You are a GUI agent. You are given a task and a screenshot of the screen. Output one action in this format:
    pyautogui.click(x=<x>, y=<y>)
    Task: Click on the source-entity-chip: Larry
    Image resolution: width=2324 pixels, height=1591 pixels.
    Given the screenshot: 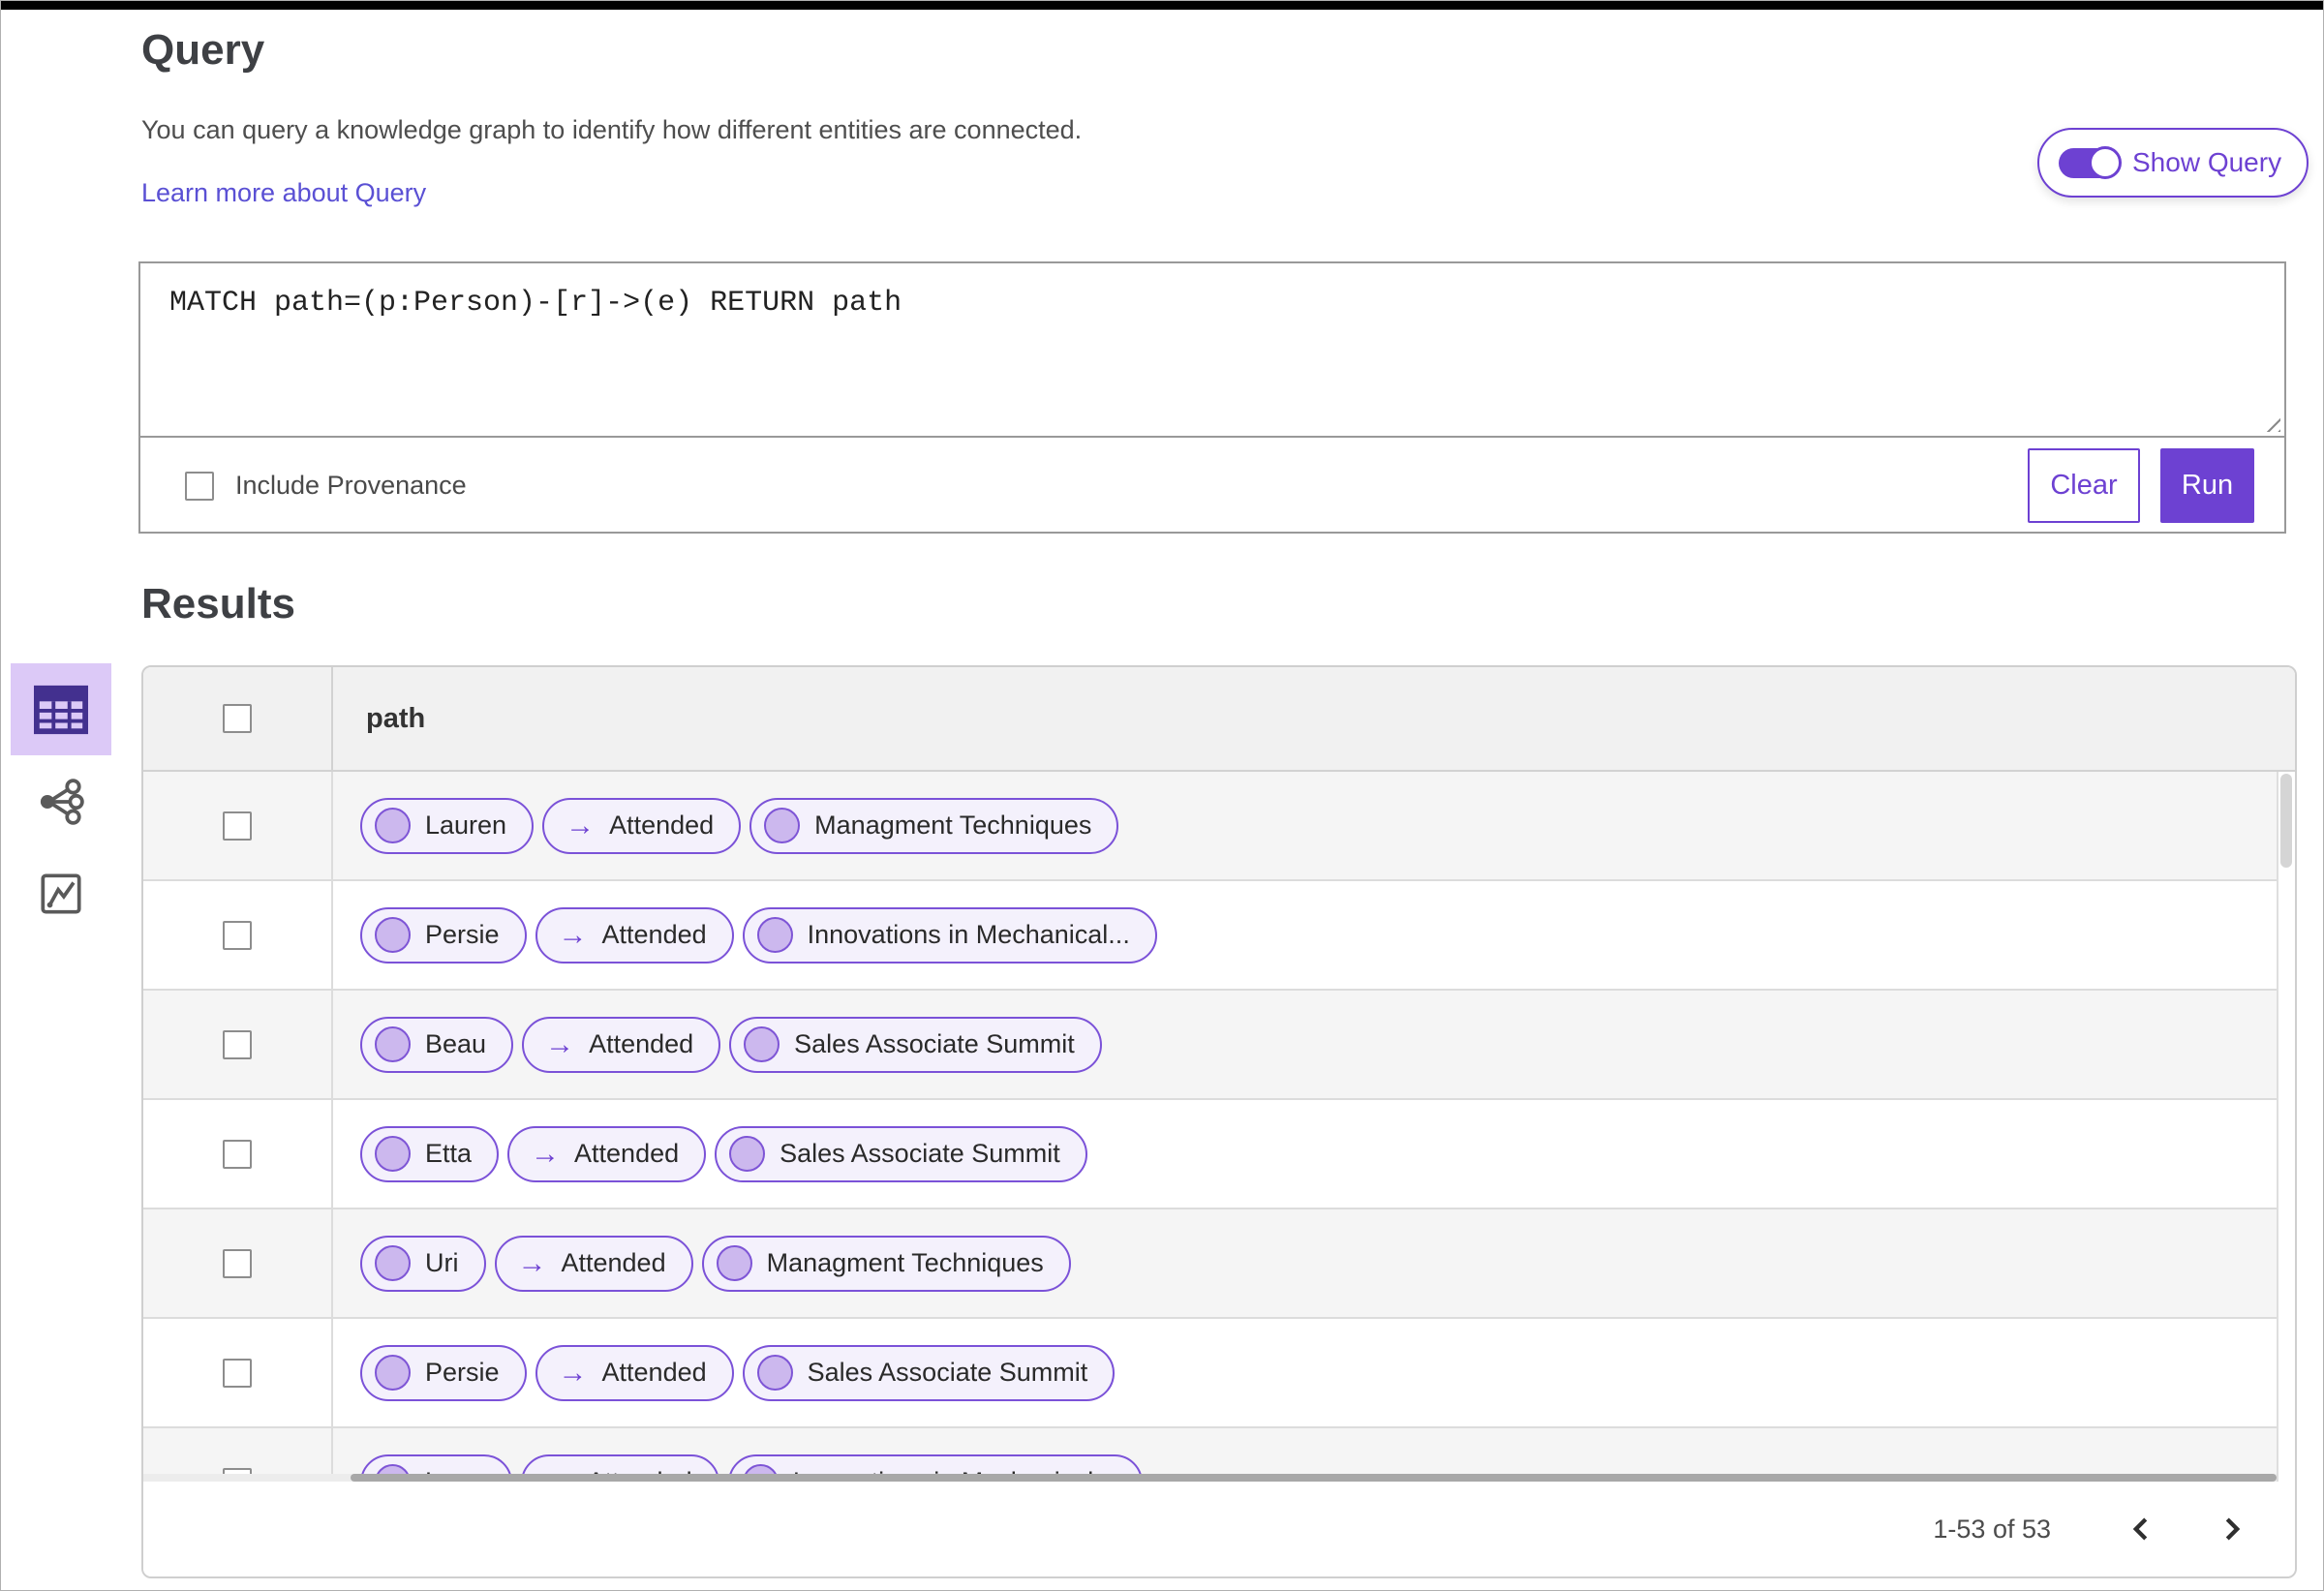 What is the action you would take?
    pyautogui.click(x=436, y=1463)
    